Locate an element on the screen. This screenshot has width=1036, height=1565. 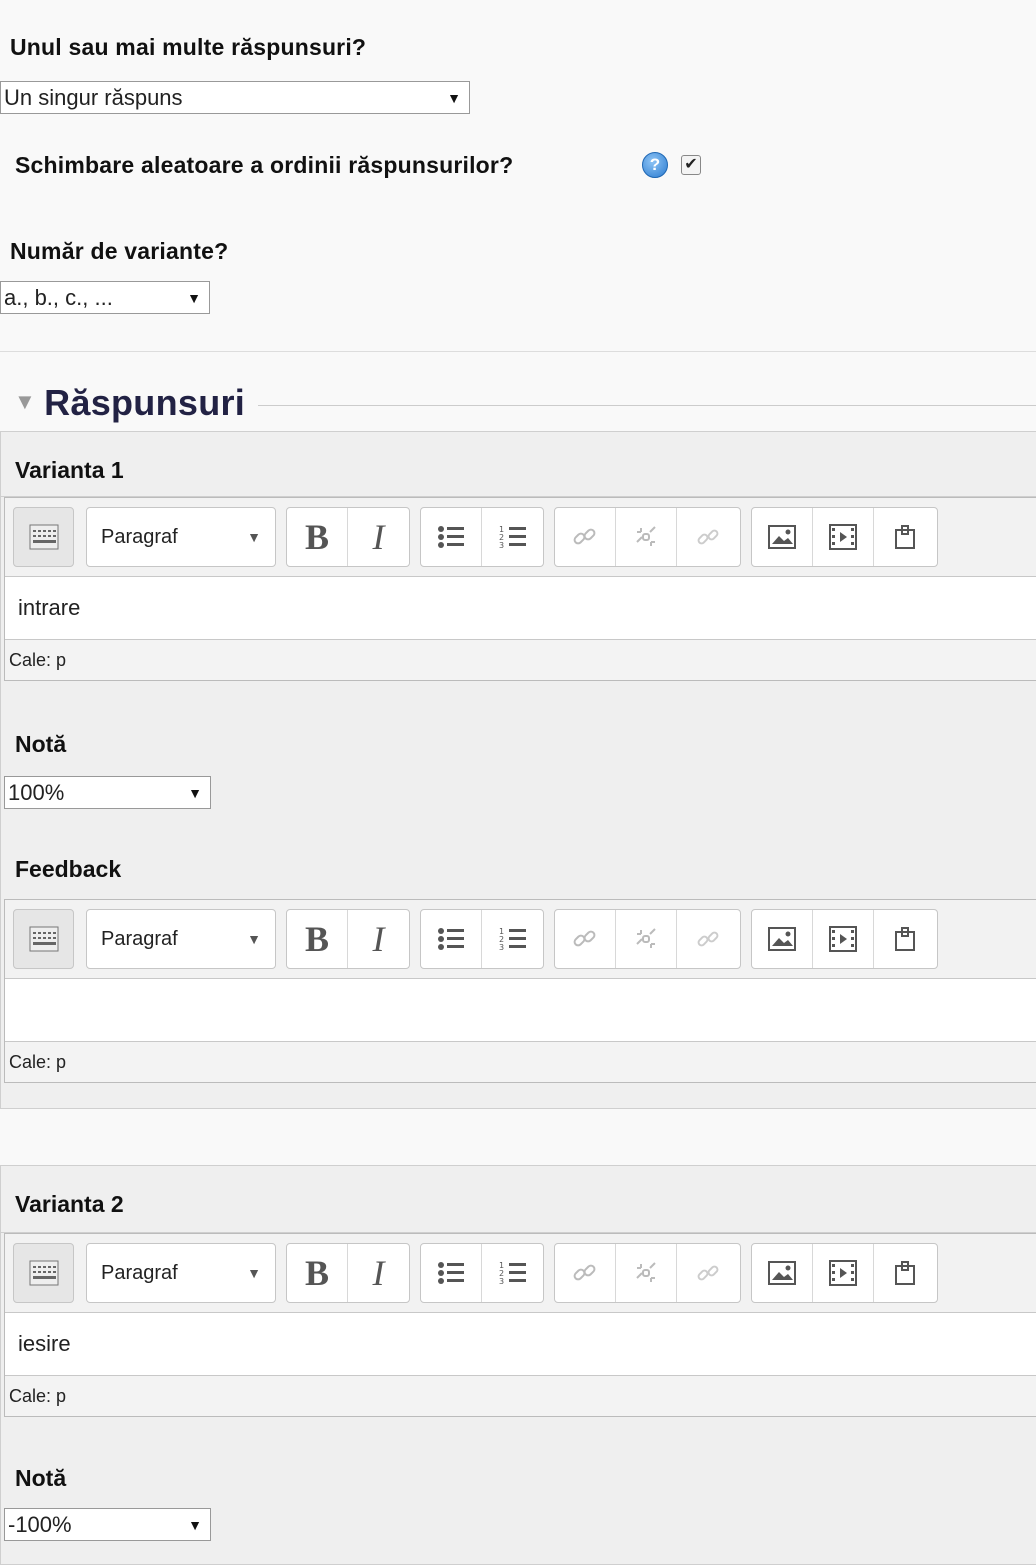
answers-section-title: Răspunsuri is located at coordinates (145, 402).